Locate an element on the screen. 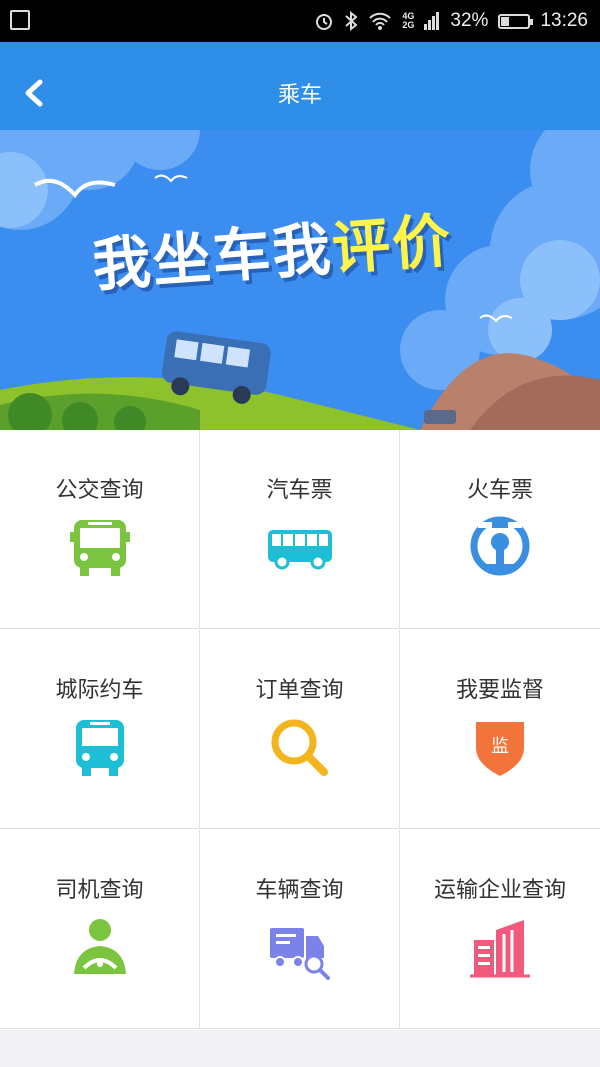  nav-bar: 乘车 is located at coordinates (300, 86).